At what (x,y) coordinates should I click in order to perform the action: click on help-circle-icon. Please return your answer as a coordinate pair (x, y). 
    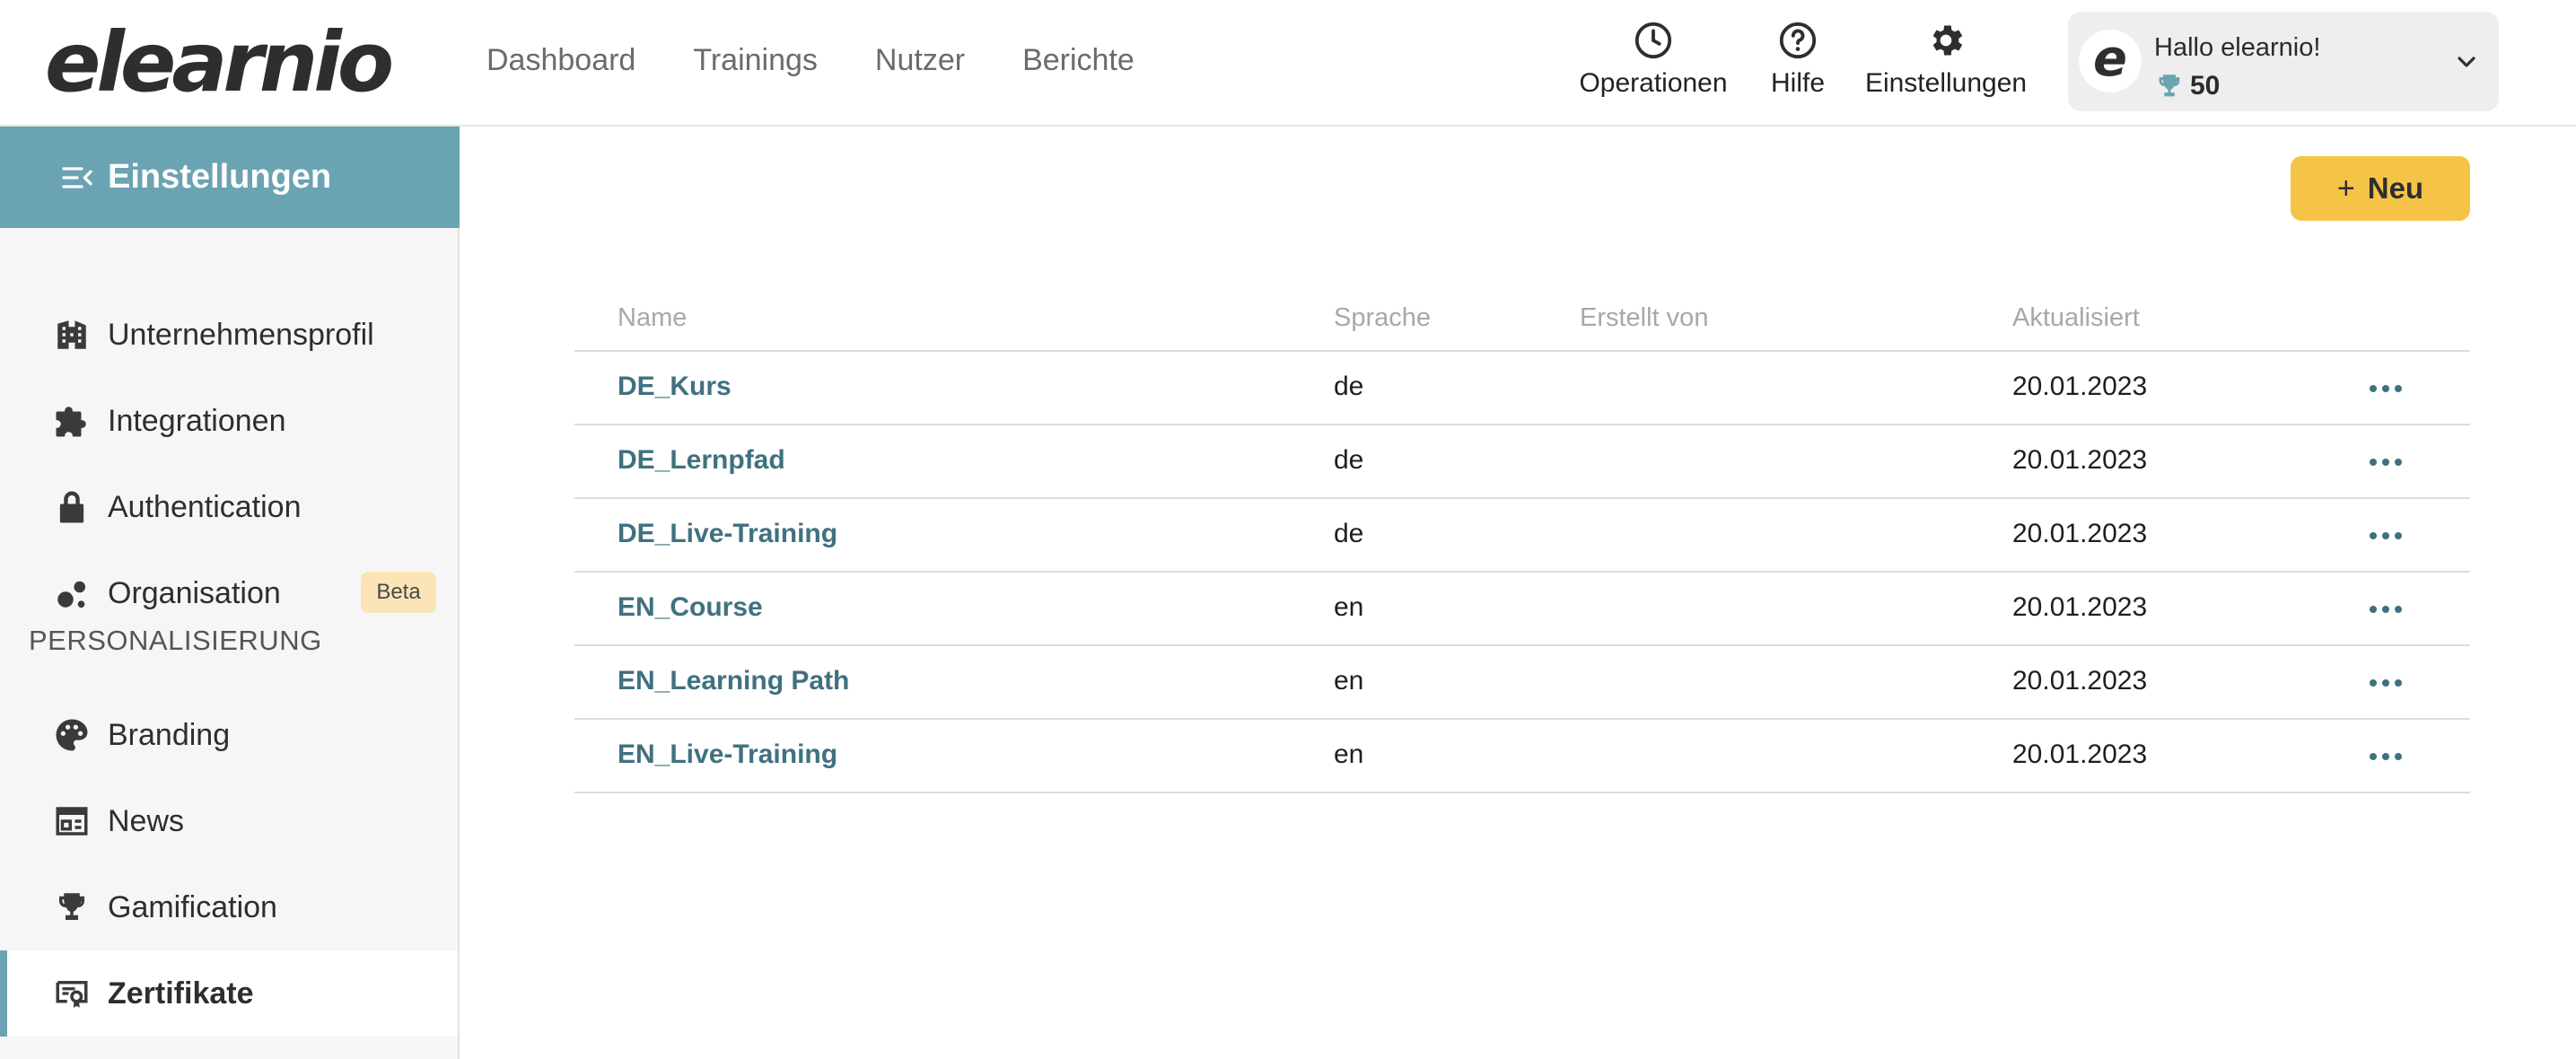
    Looking at the image, I should click on (1798, 40).